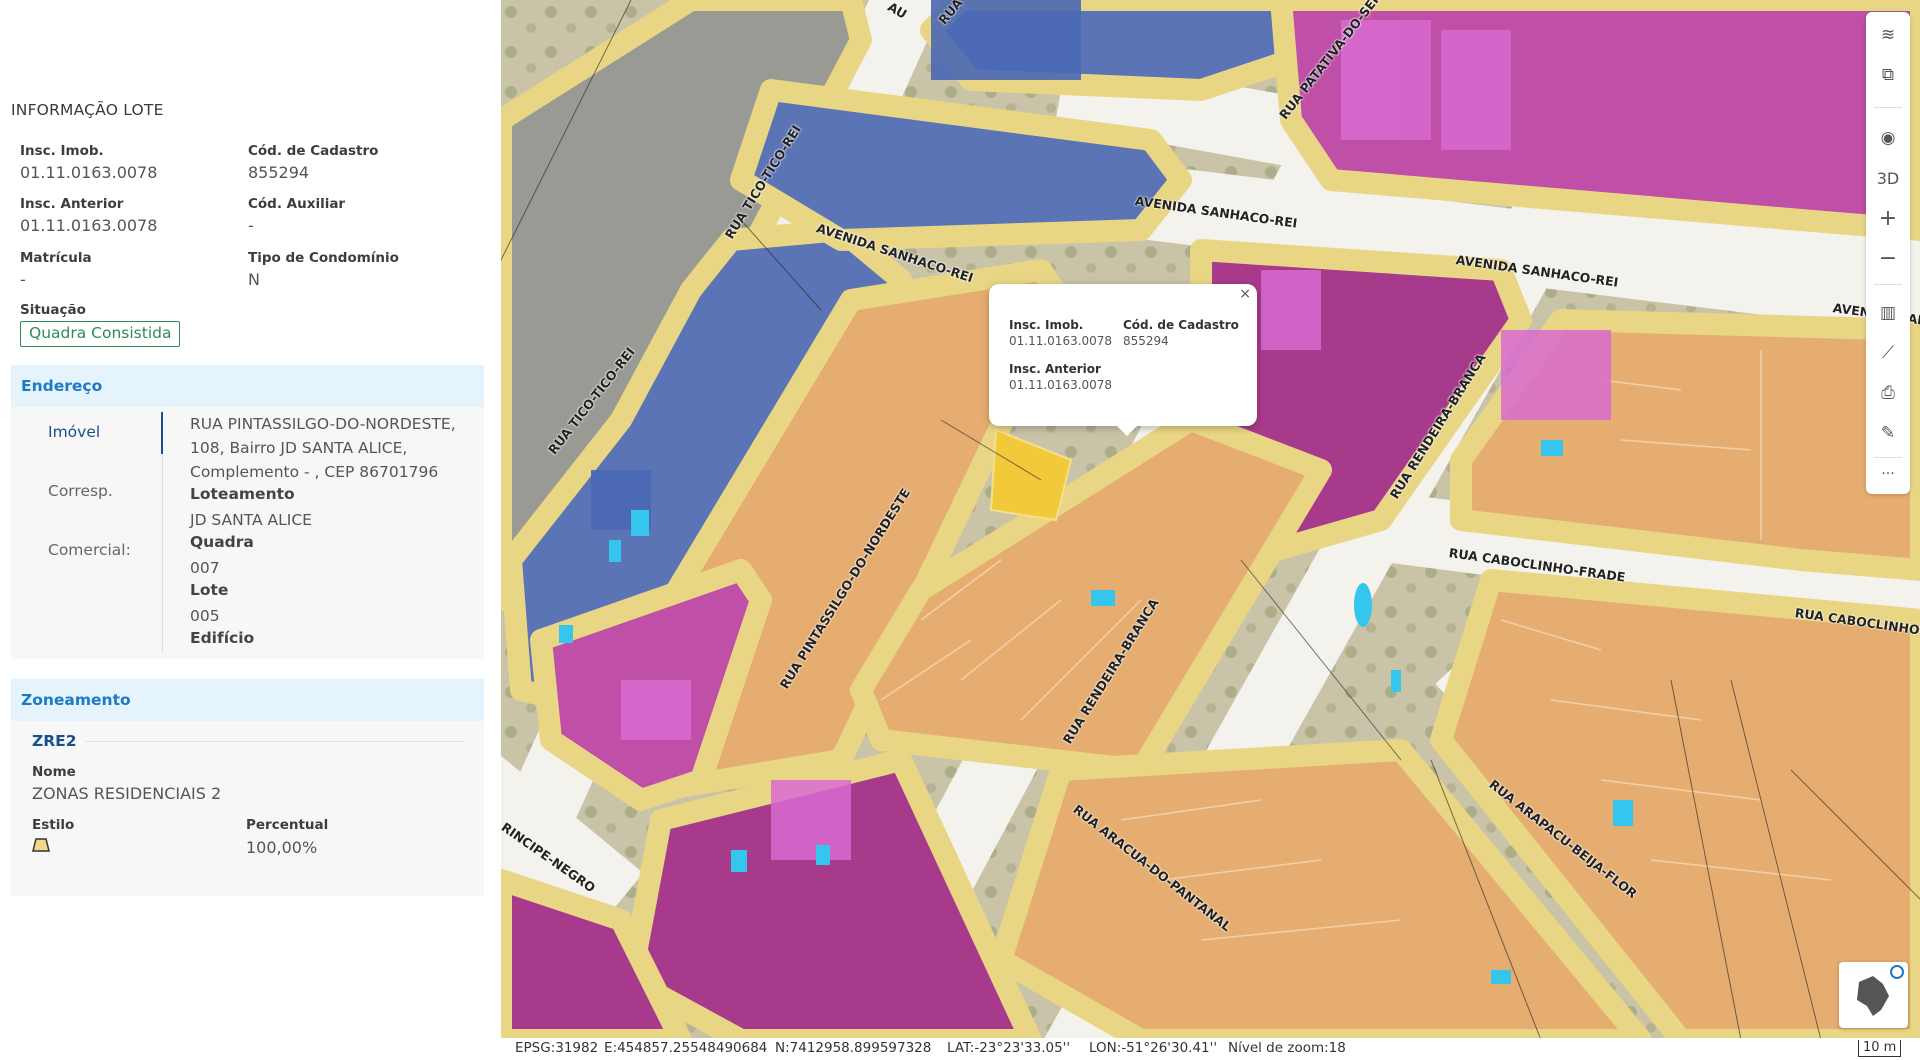  Describe the element at coordinates (53, 825) in the screenshot. I see `zone-estilo-label: Estilo` at that location.